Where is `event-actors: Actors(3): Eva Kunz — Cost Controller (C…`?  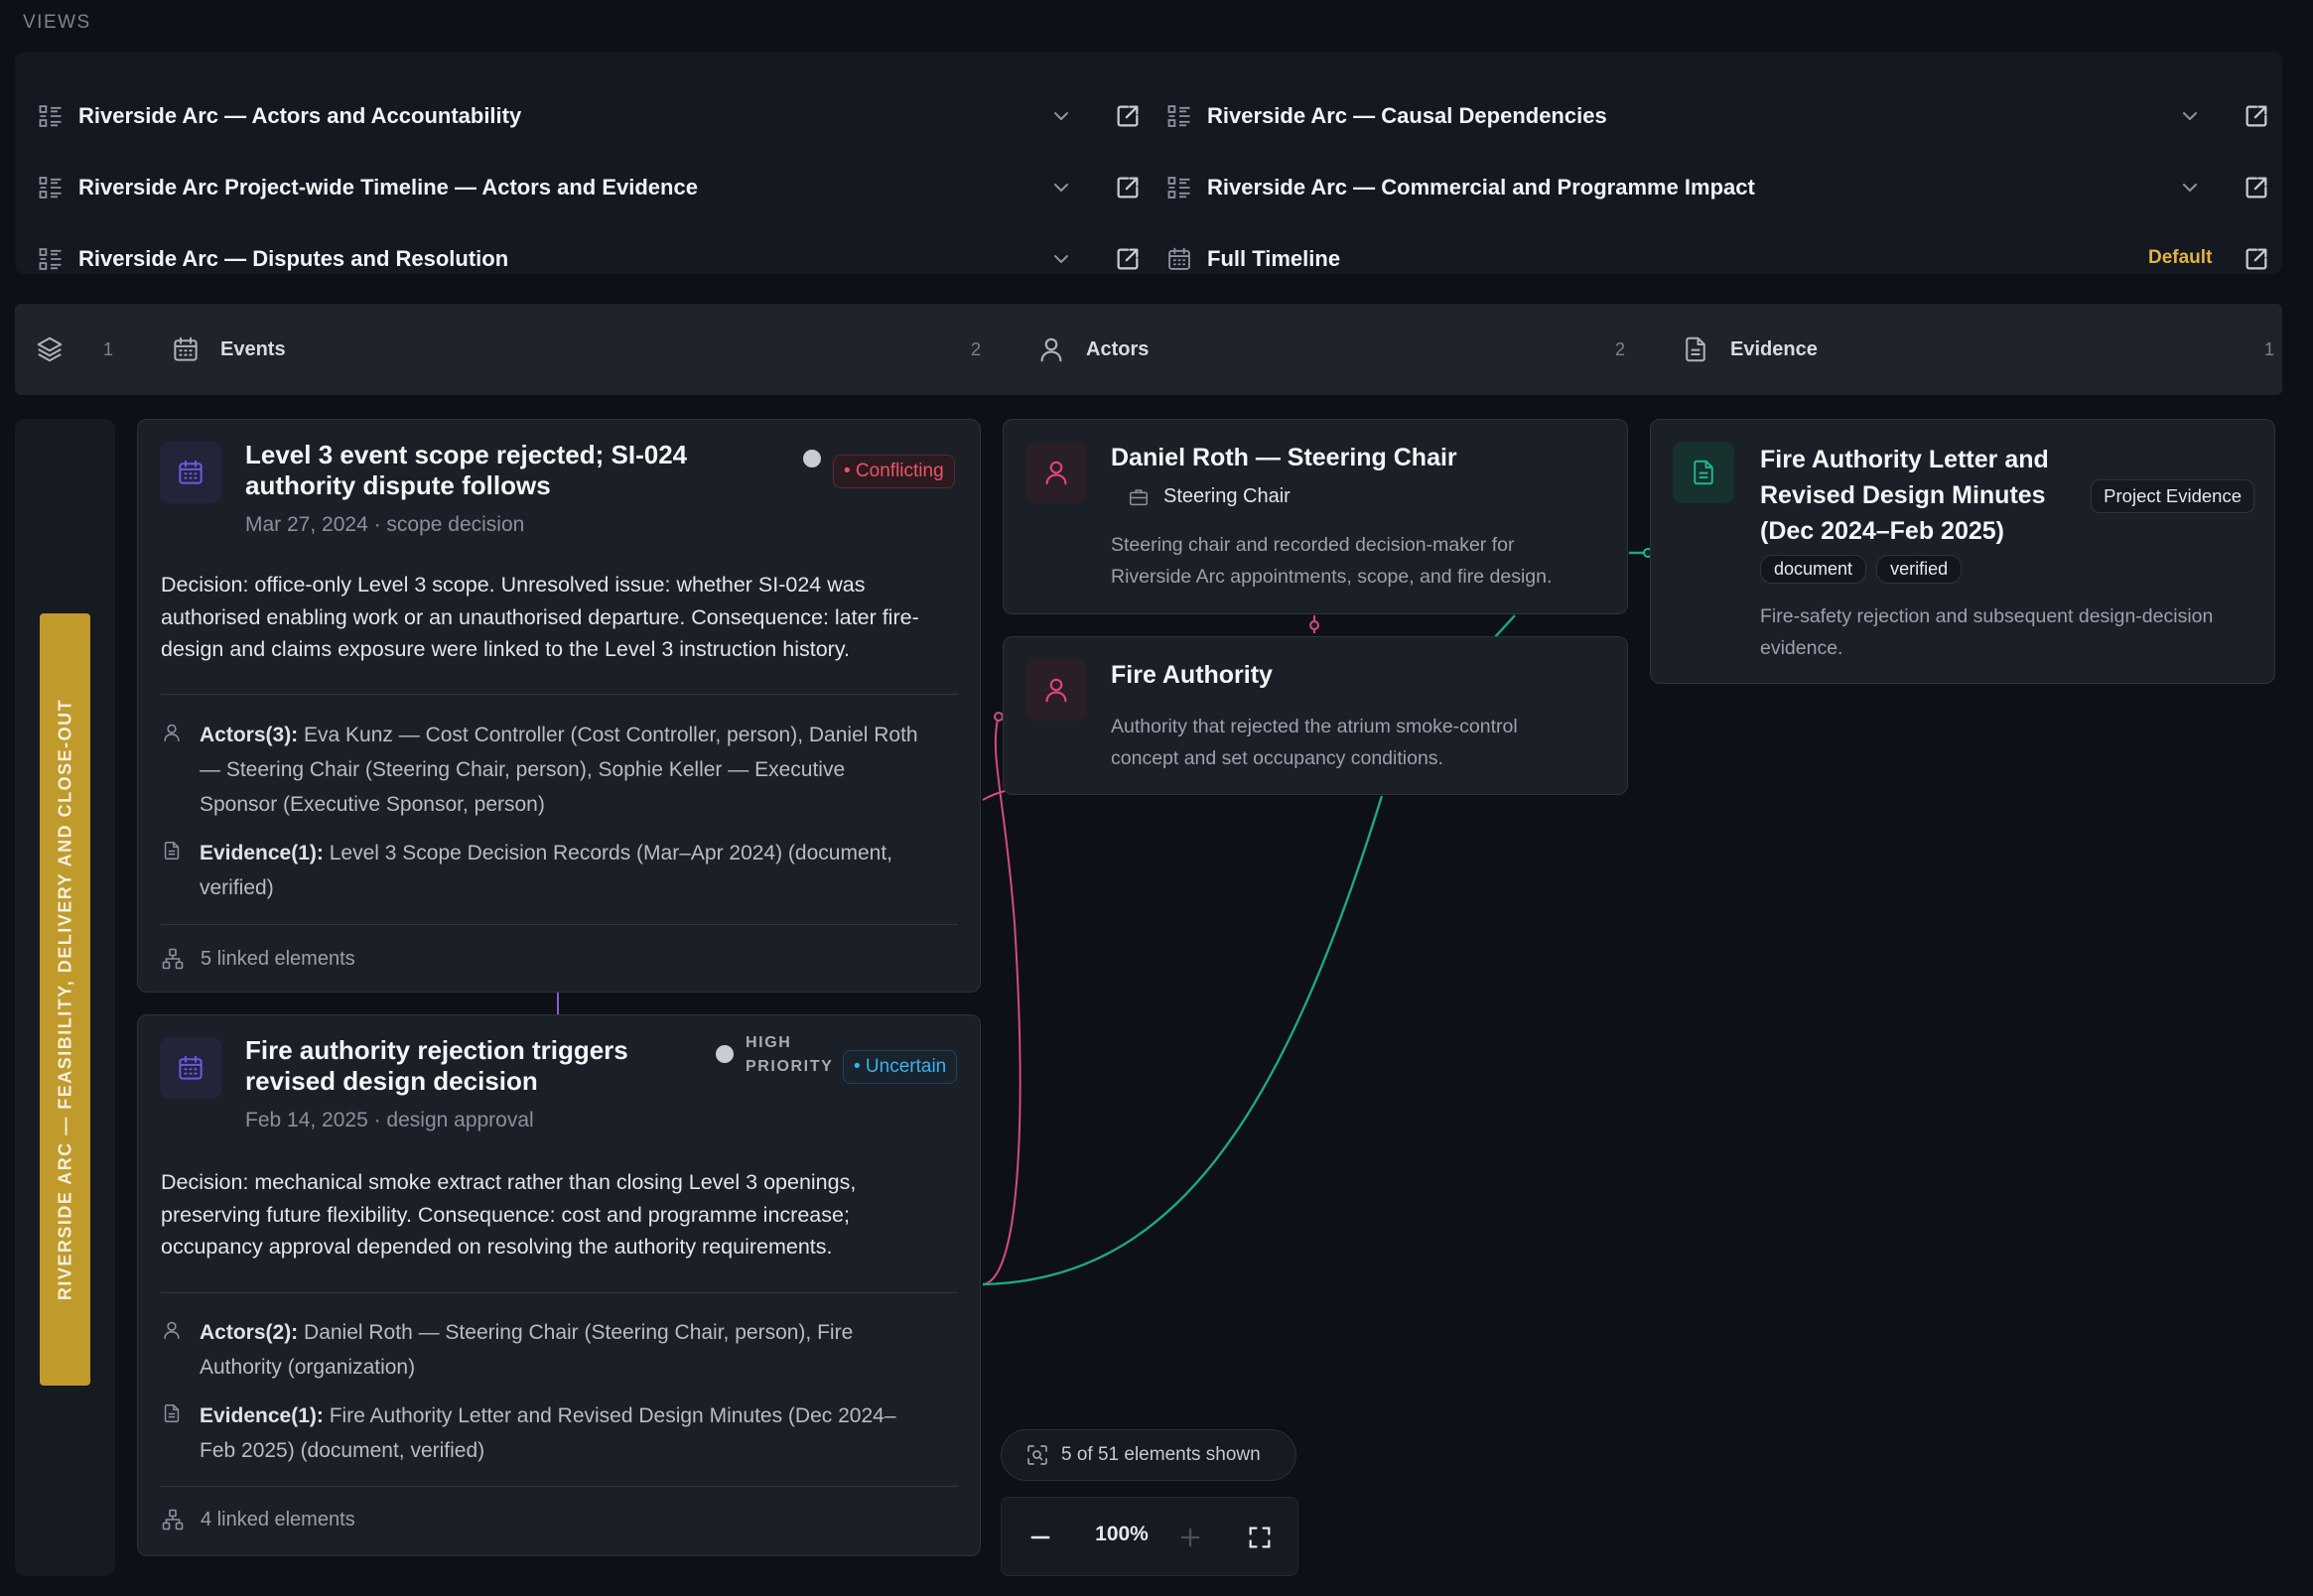 event-actors: Actors(3): Eva Kunz — Cost Controller (C… is located at coordinates (561, 770).